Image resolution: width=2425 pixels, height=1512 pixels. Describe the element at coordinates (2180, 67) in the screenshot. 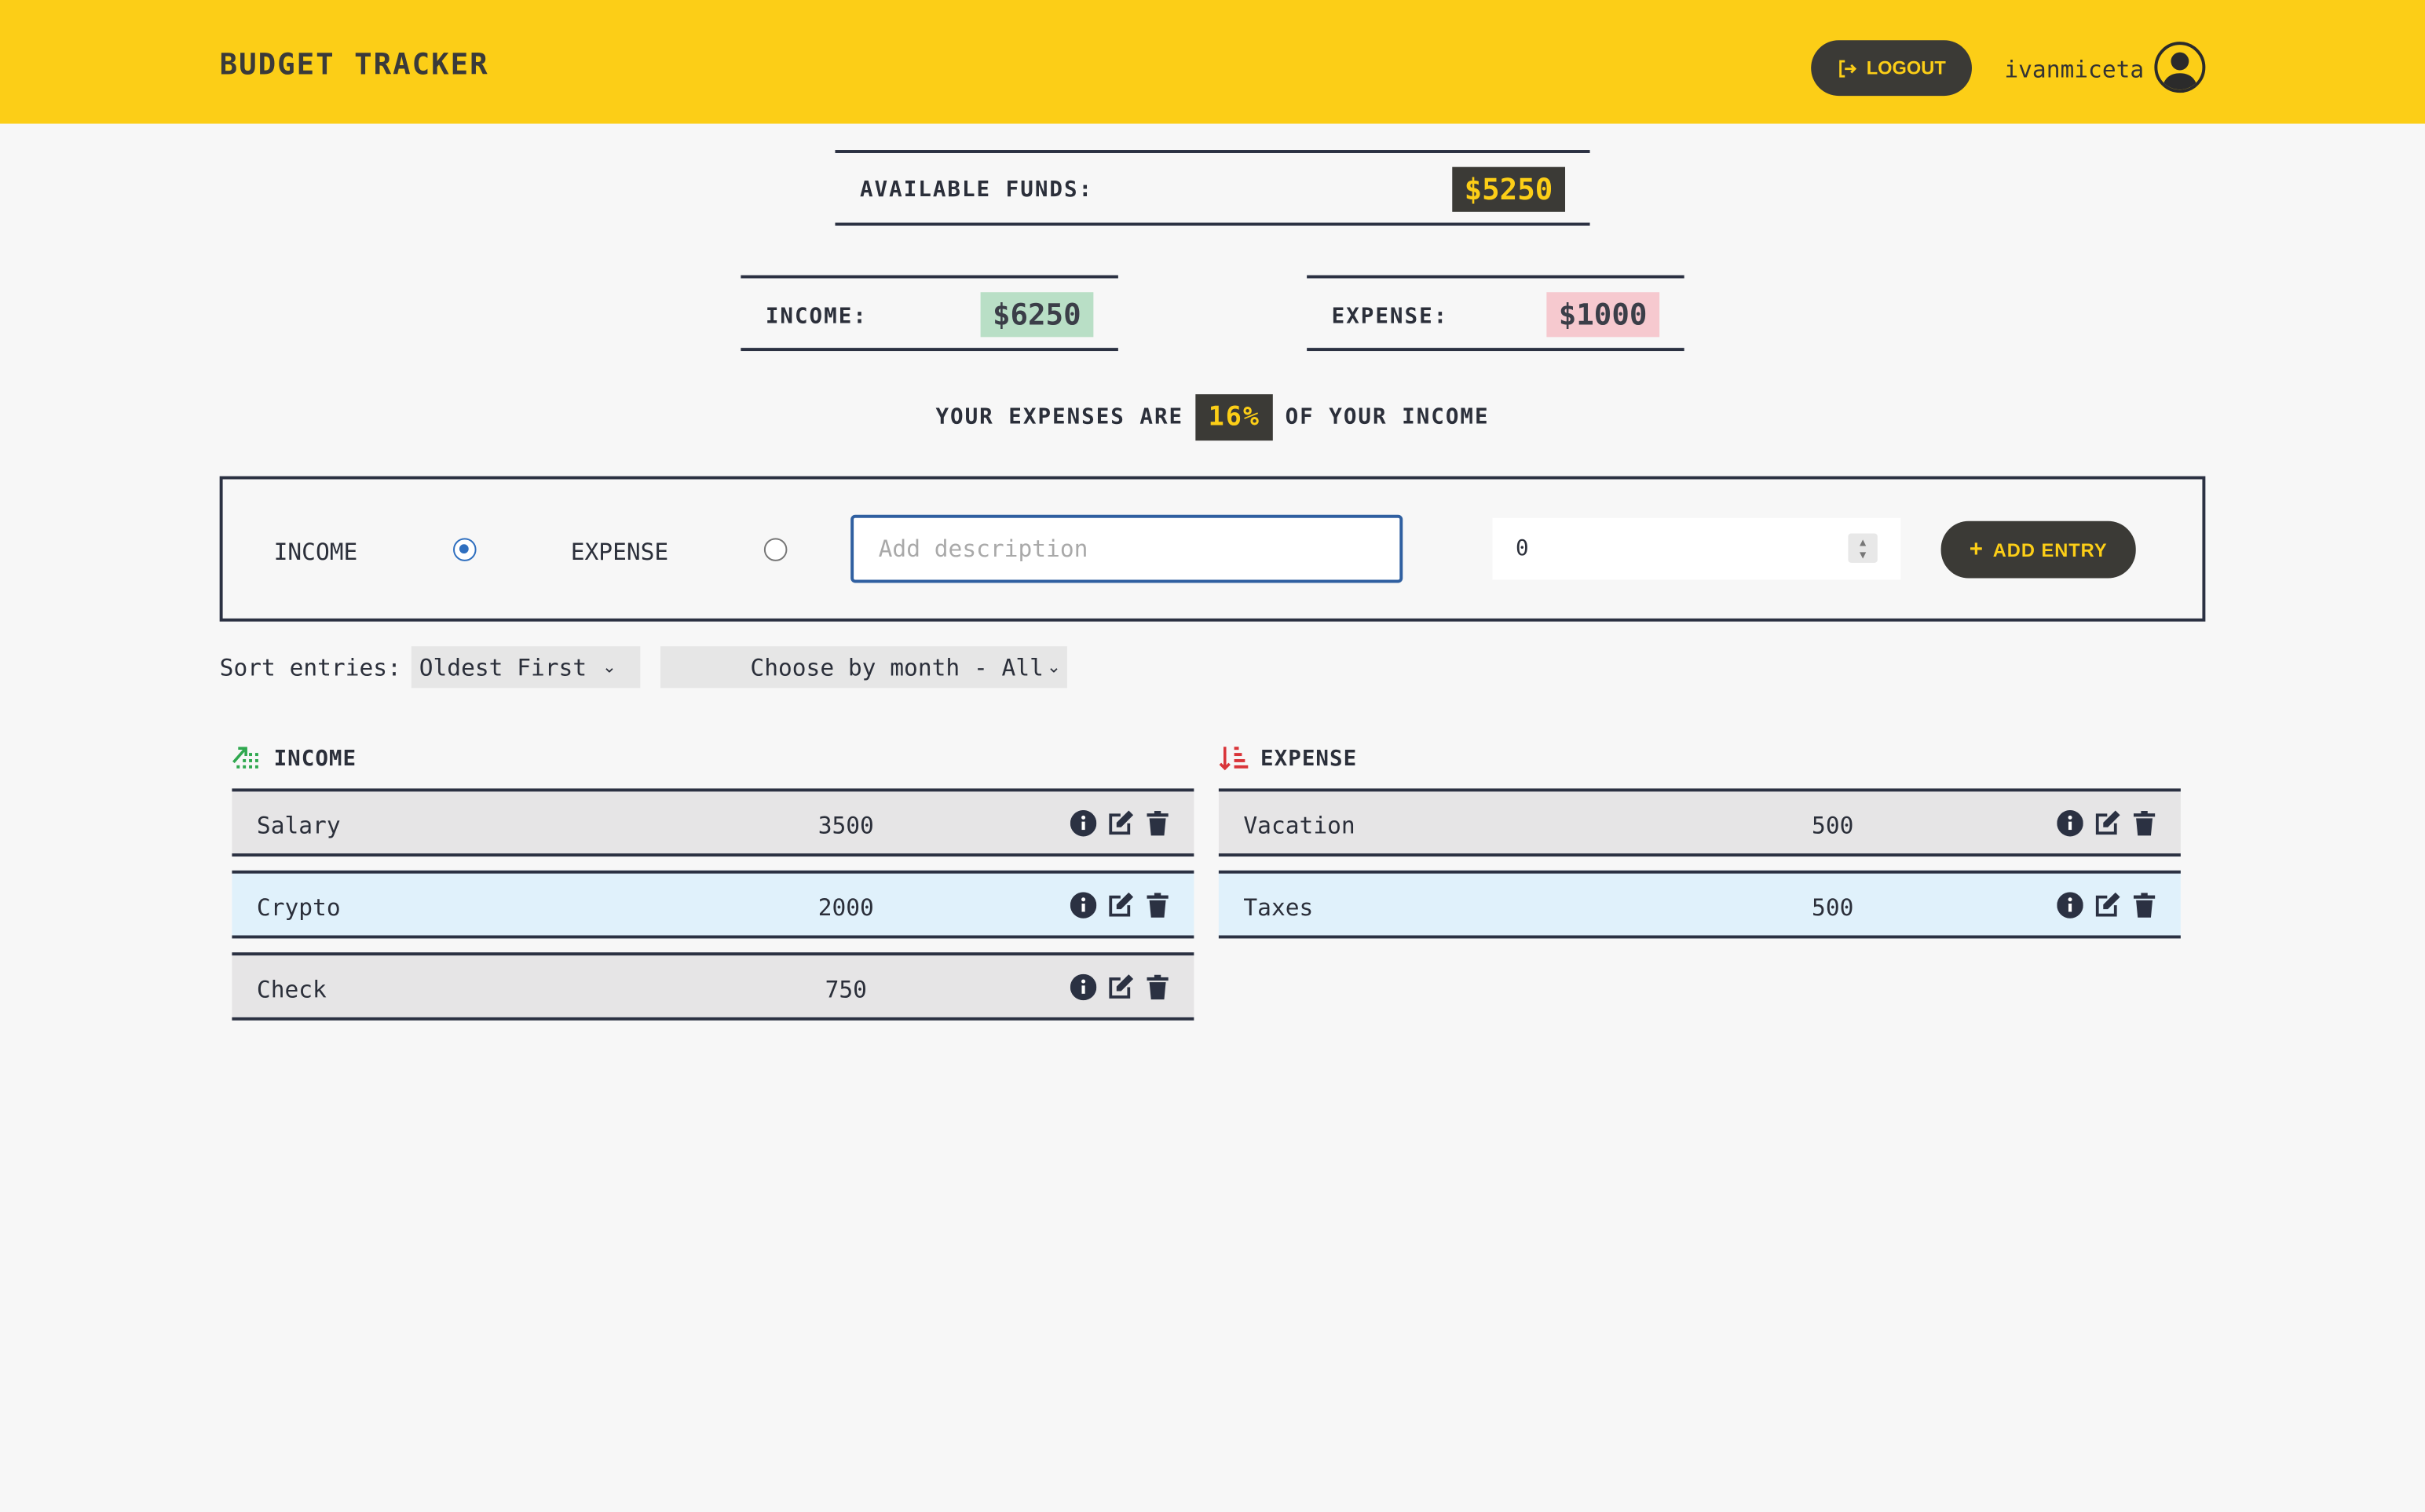

I see `avatar-user-icon` at that location.